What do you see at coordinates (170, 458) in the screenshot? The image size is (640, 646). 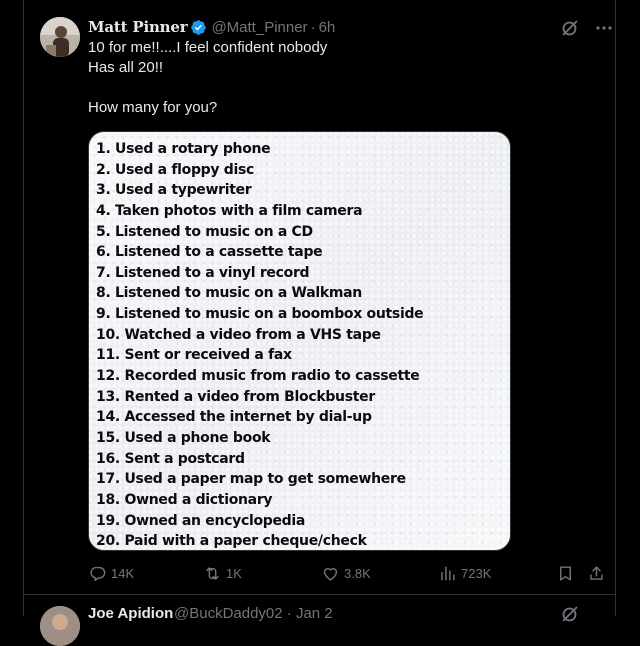 I see `checklist-item: 16. Sent a postcard` at bounding box center [170, 458].